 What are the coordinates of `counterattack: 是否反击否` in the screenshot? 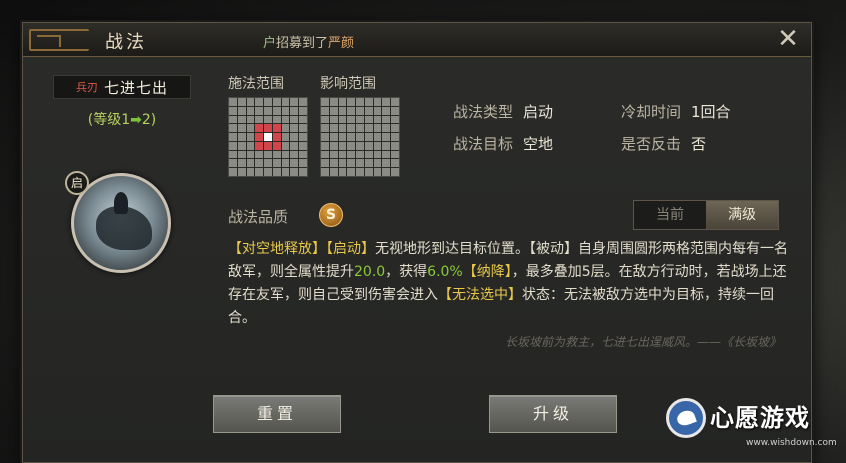 It's located at (663, 143).